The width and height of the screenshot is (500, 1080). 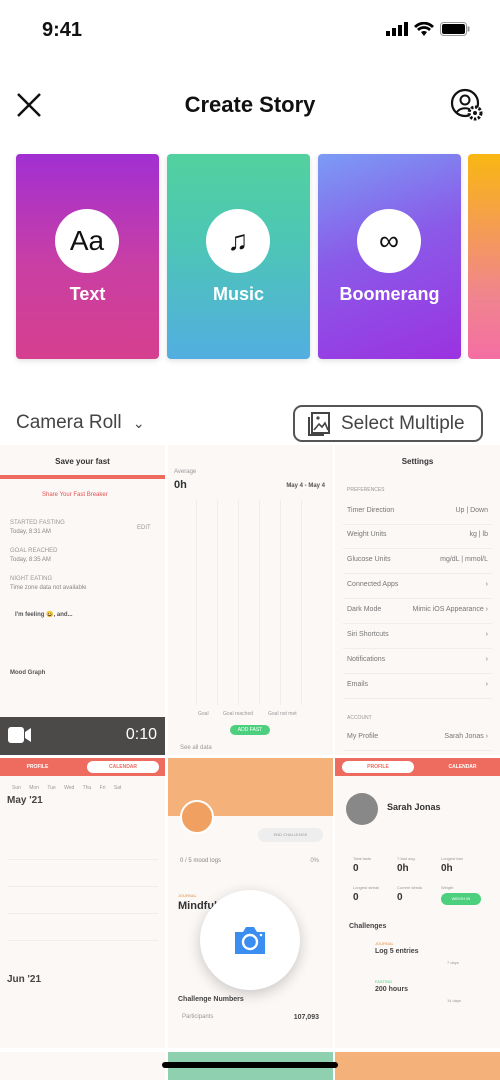 What do you see at coordinates (211, 999) in the screenshot?
I see `thumb-text: Challenge Numbers` at bounding box center [211, 999].